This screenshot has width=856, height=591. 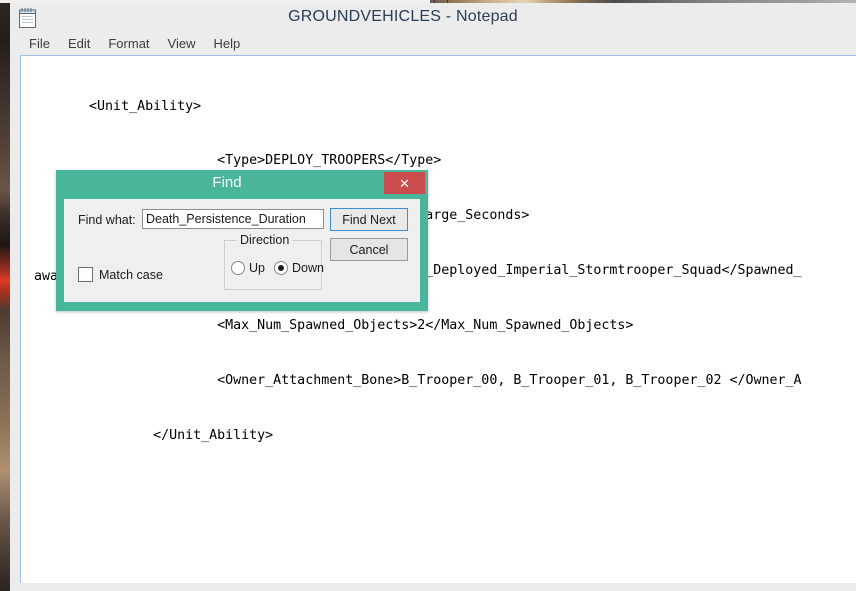 What do you see at coordinates (128, 44) in the screenshot?
I see `menu-item-format: Format` at bounding box center [128, 44].